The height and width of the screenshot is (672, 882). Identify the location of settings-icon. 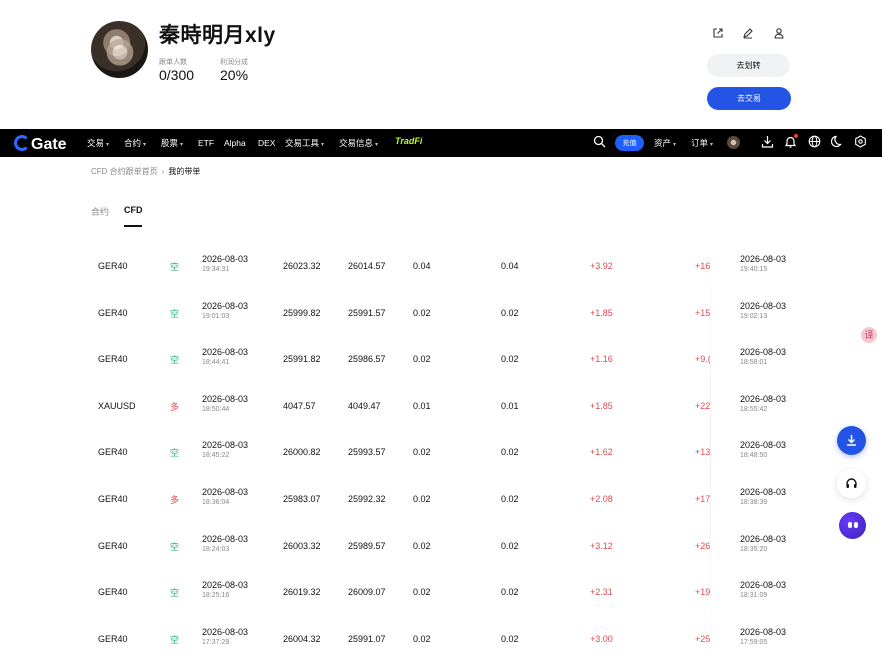
(860, 143).